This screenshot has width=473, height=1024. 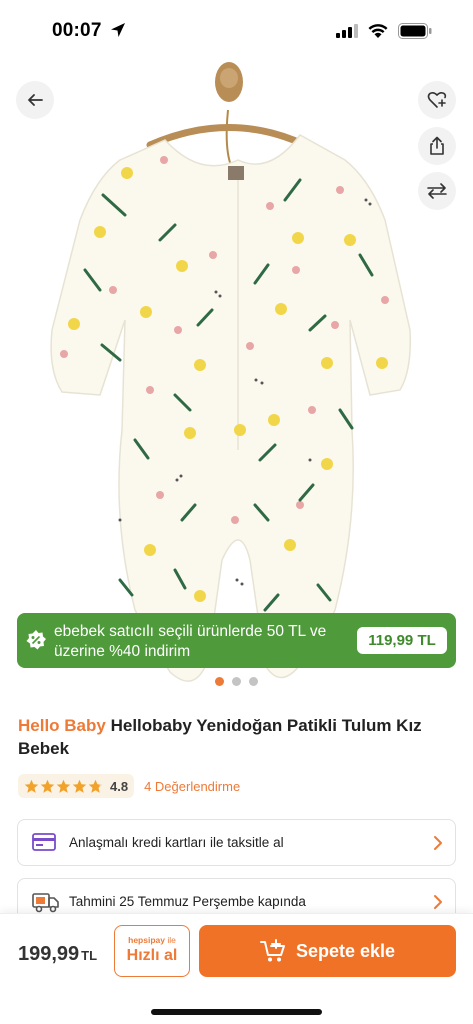 I want to click on rating-row: 4.8 4 Değerlendirme, so click(x=129, y=786).